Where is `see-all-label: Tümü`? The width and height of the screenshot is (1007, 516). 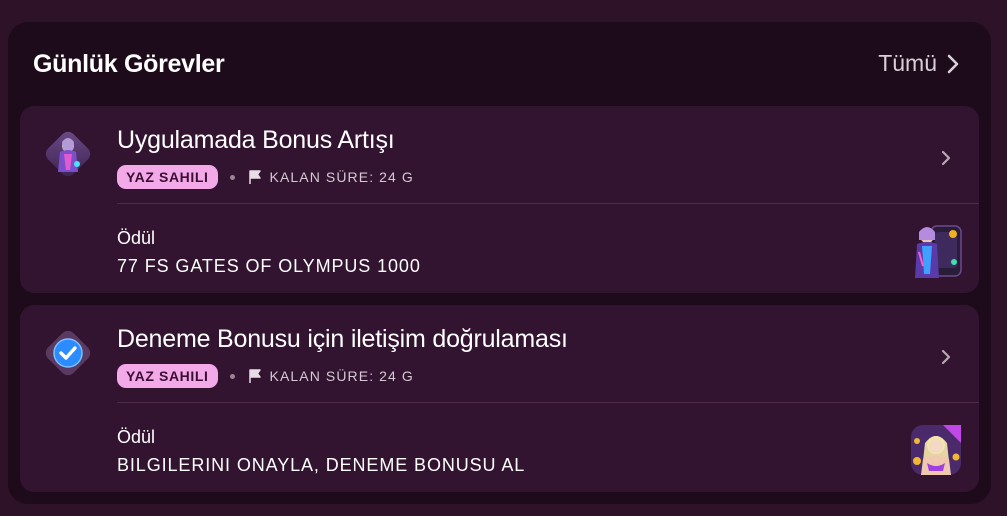
see-all-label: Tümü is located at coordinates (907, 63).